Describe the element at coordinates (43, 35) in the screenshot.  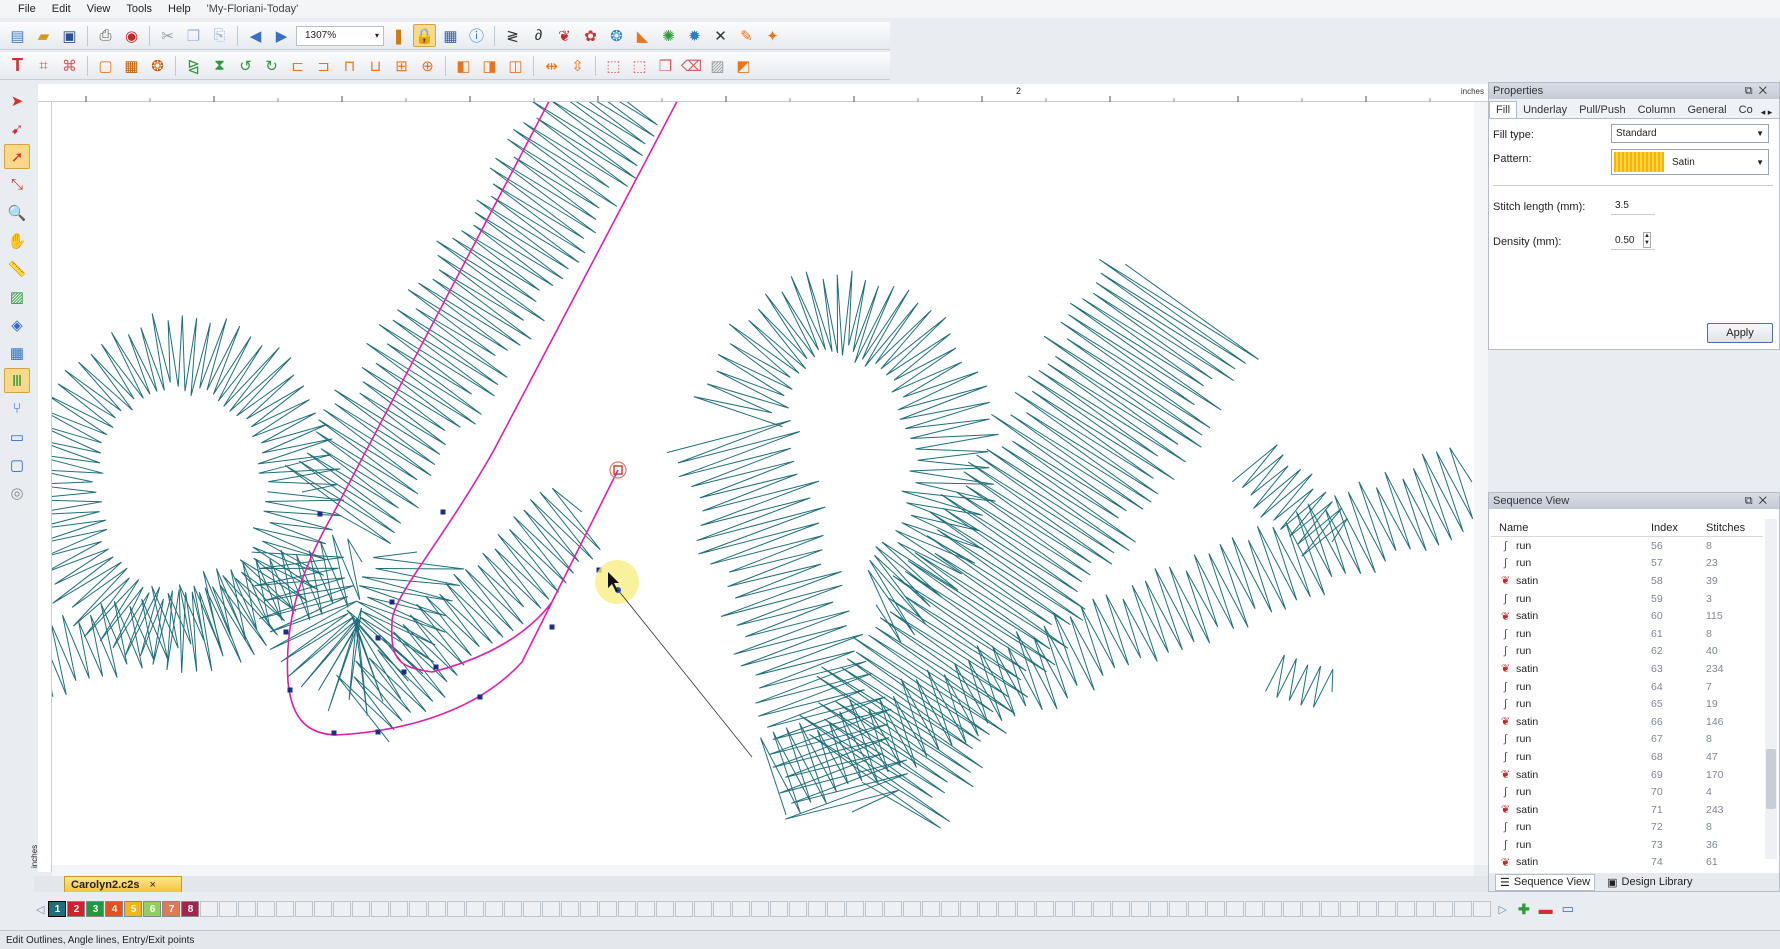
I see `open-folder-icon: ▰` at that location.